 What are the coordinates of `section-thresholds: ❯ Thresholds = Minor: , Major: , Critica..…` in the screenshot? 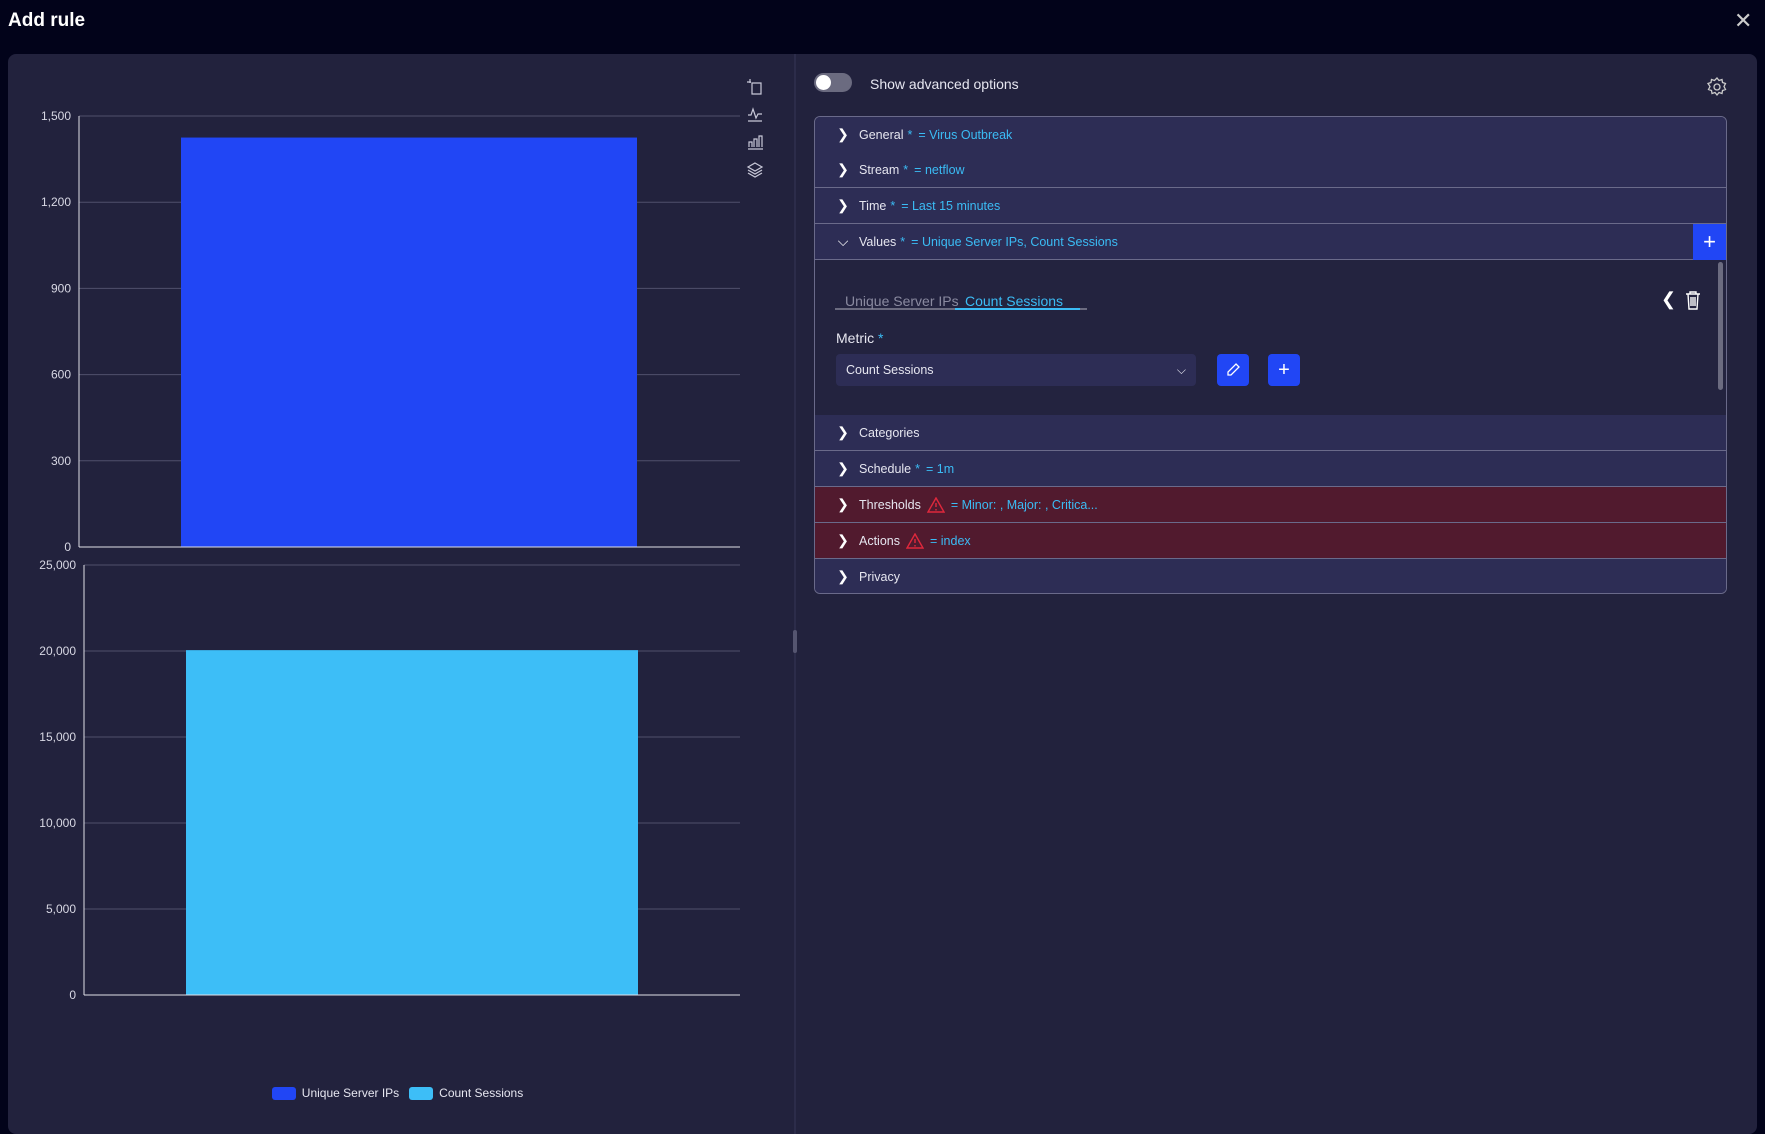 It's located at (1270, 505).